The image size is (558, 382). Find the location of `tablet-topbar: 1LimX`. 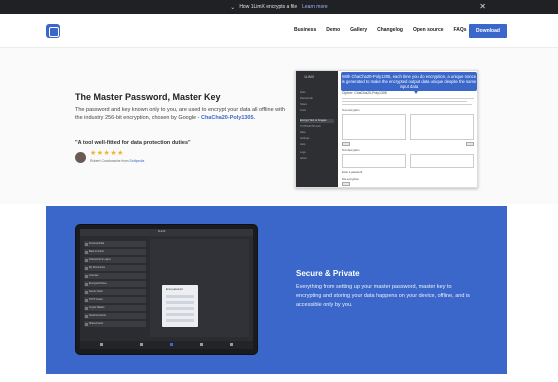

tablet-topbar: 1LimX is located at coordinates (166, 232).